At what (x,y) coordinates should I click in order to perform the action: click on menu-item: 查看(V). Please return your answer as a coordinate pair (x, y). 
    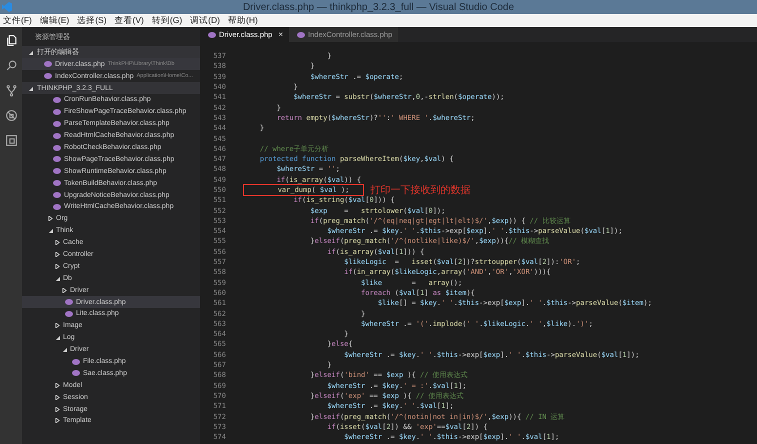
    Looking at the image, I should click on (129, 20).